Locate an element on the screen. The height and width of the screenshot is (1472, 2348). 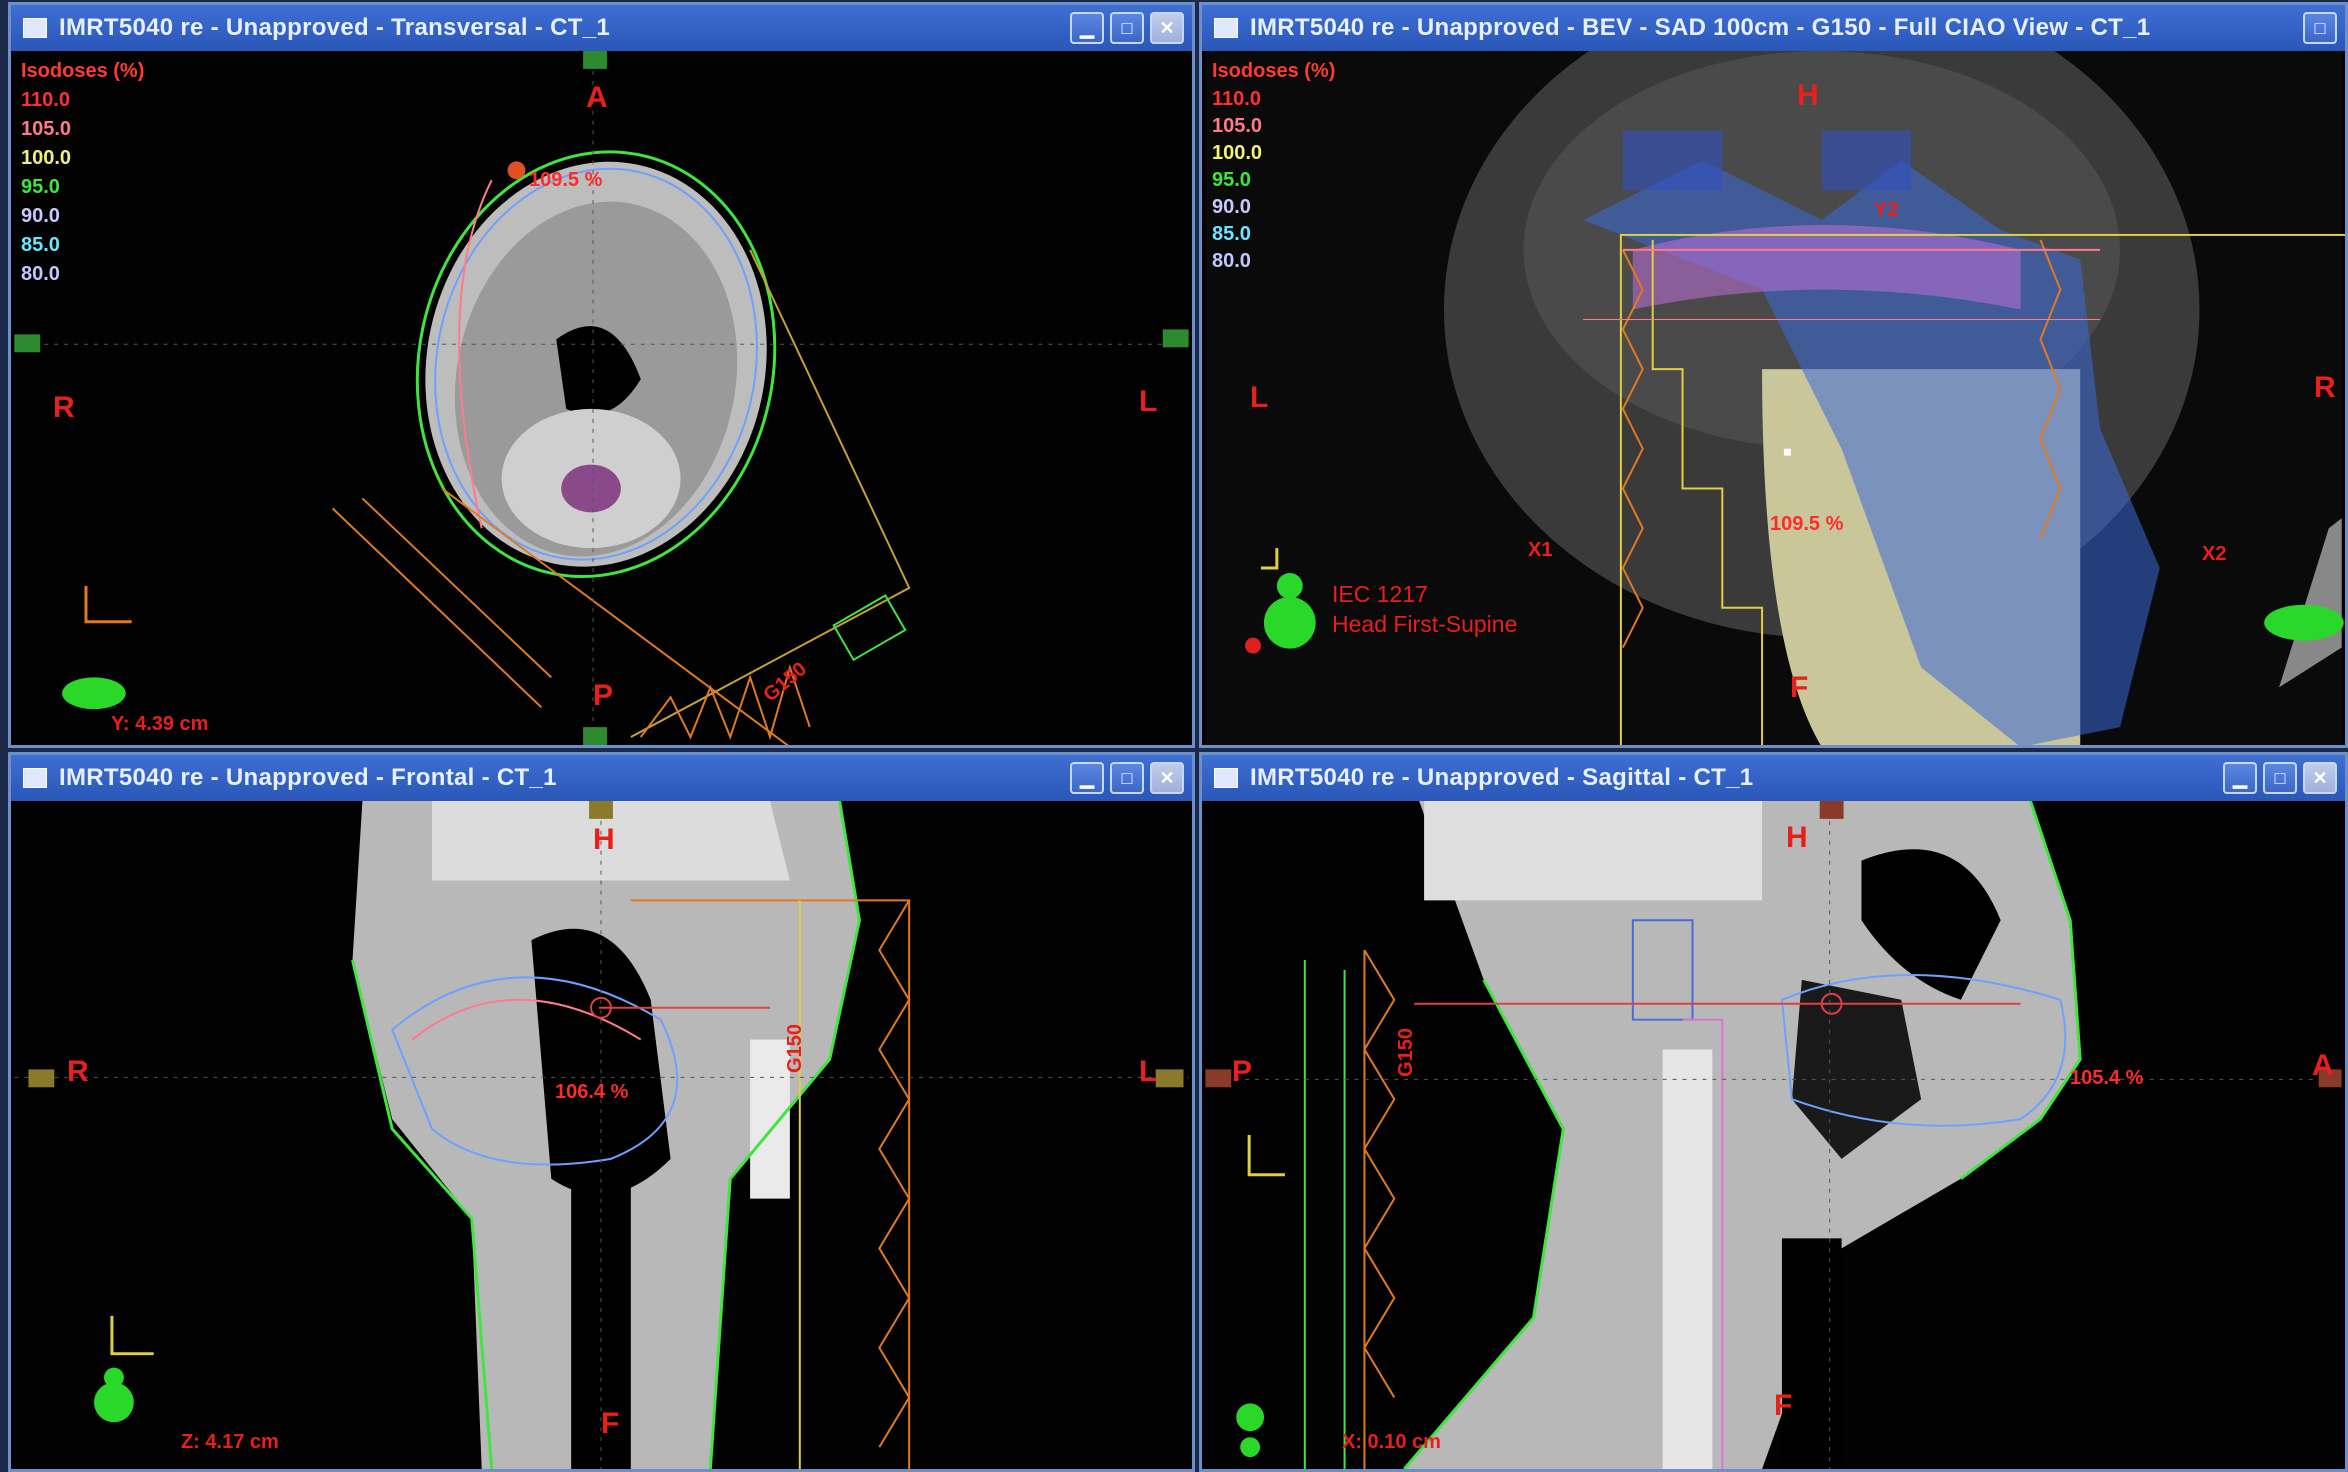
slice-coordinate: Z: 4.17 cm is located at coordinates (230, 1442).